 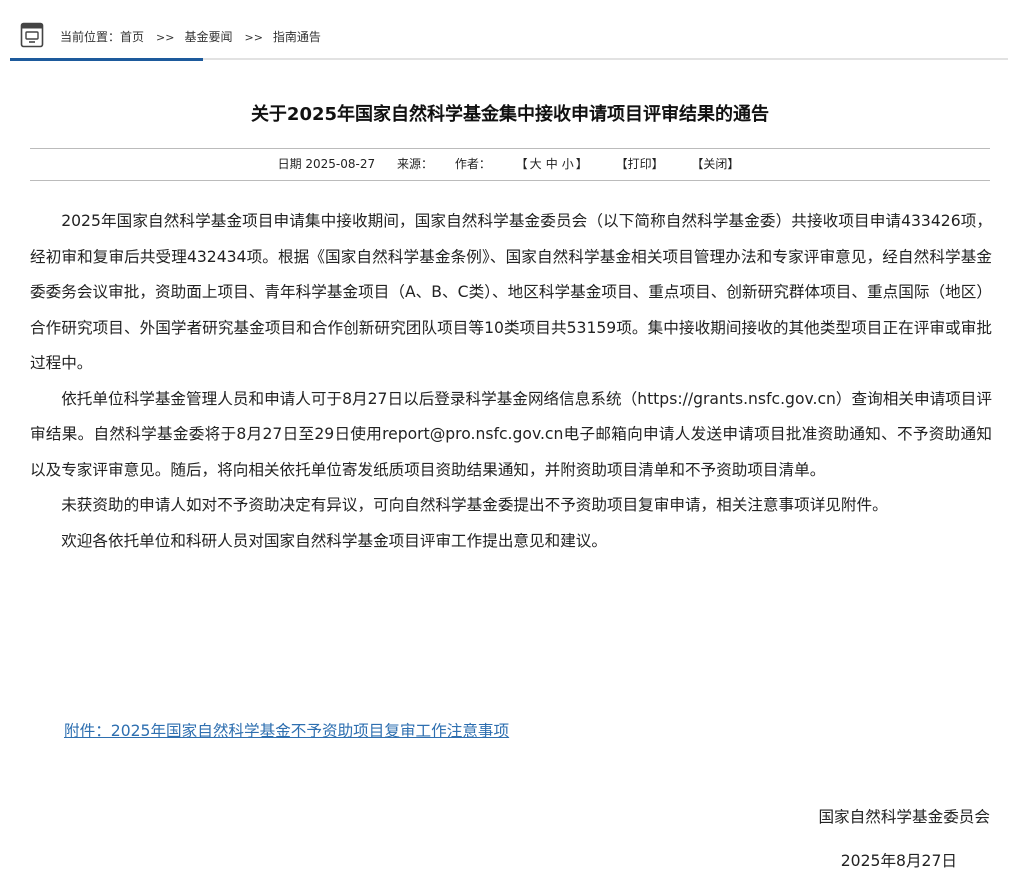 I want to click on signature-date: 2025年8月27日, so click(x=898, y=861).